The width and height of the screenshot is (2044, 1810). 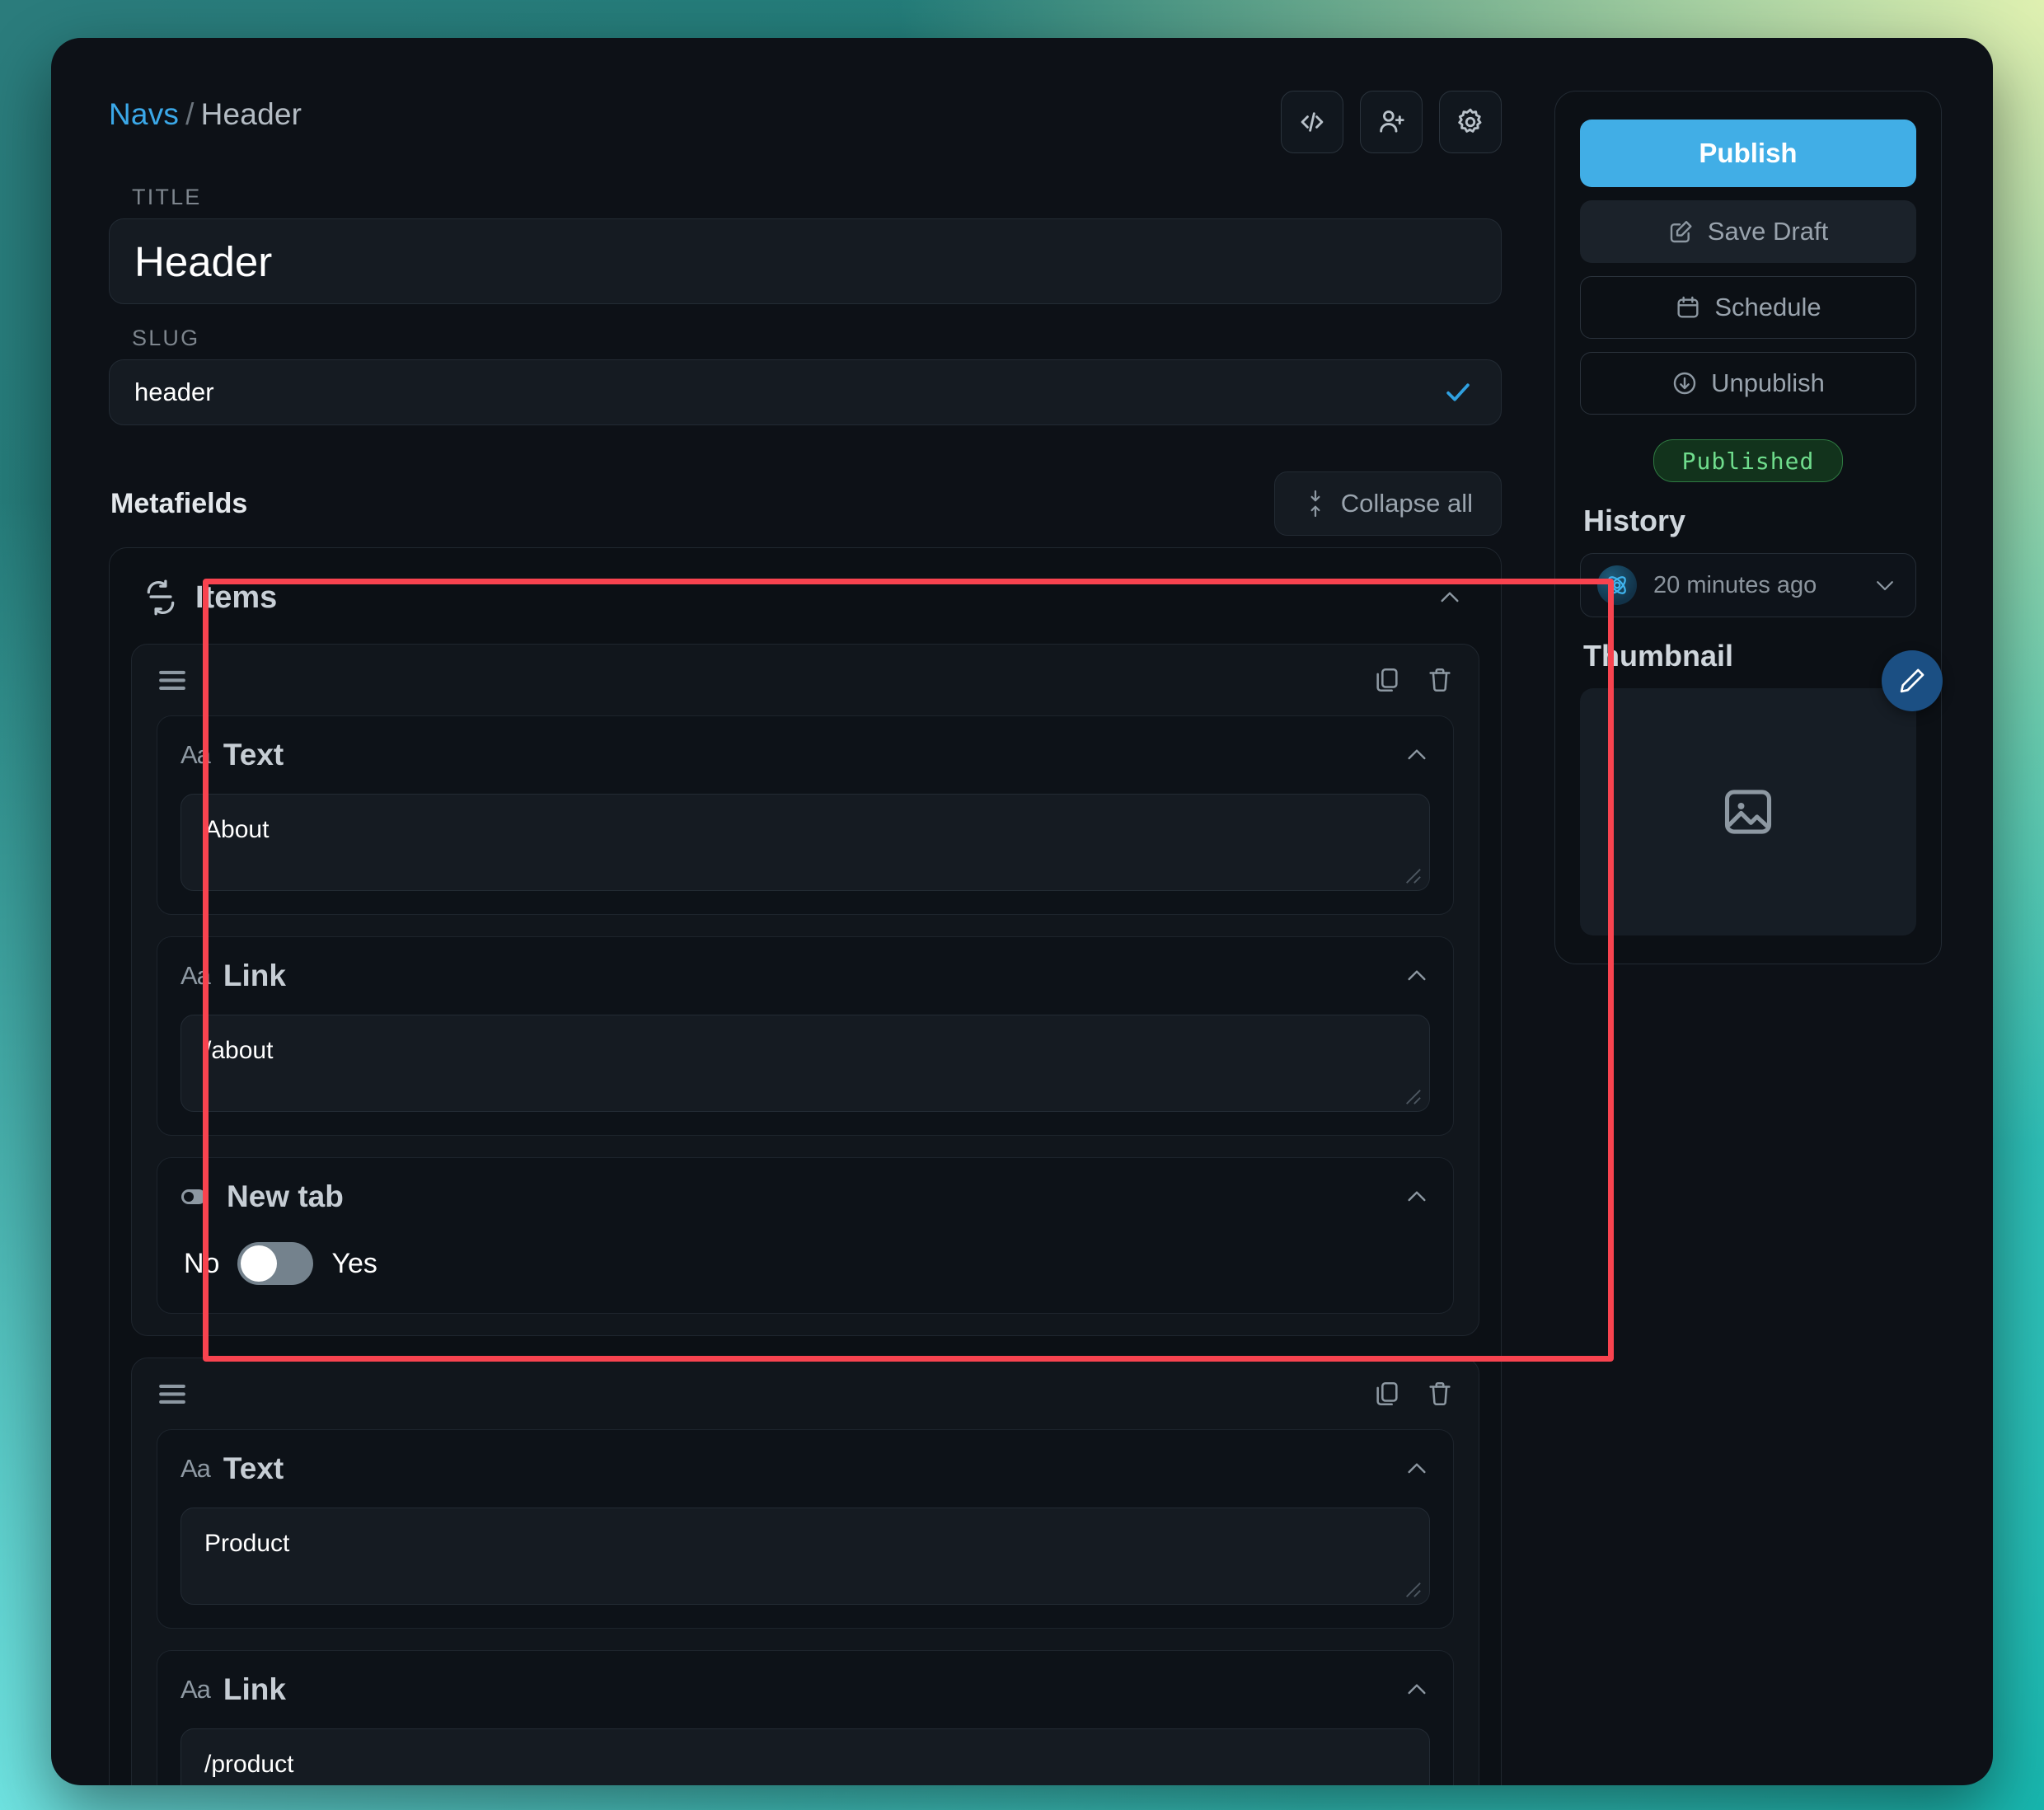 I want to click on image-icon, so click(x=1748, y=812).